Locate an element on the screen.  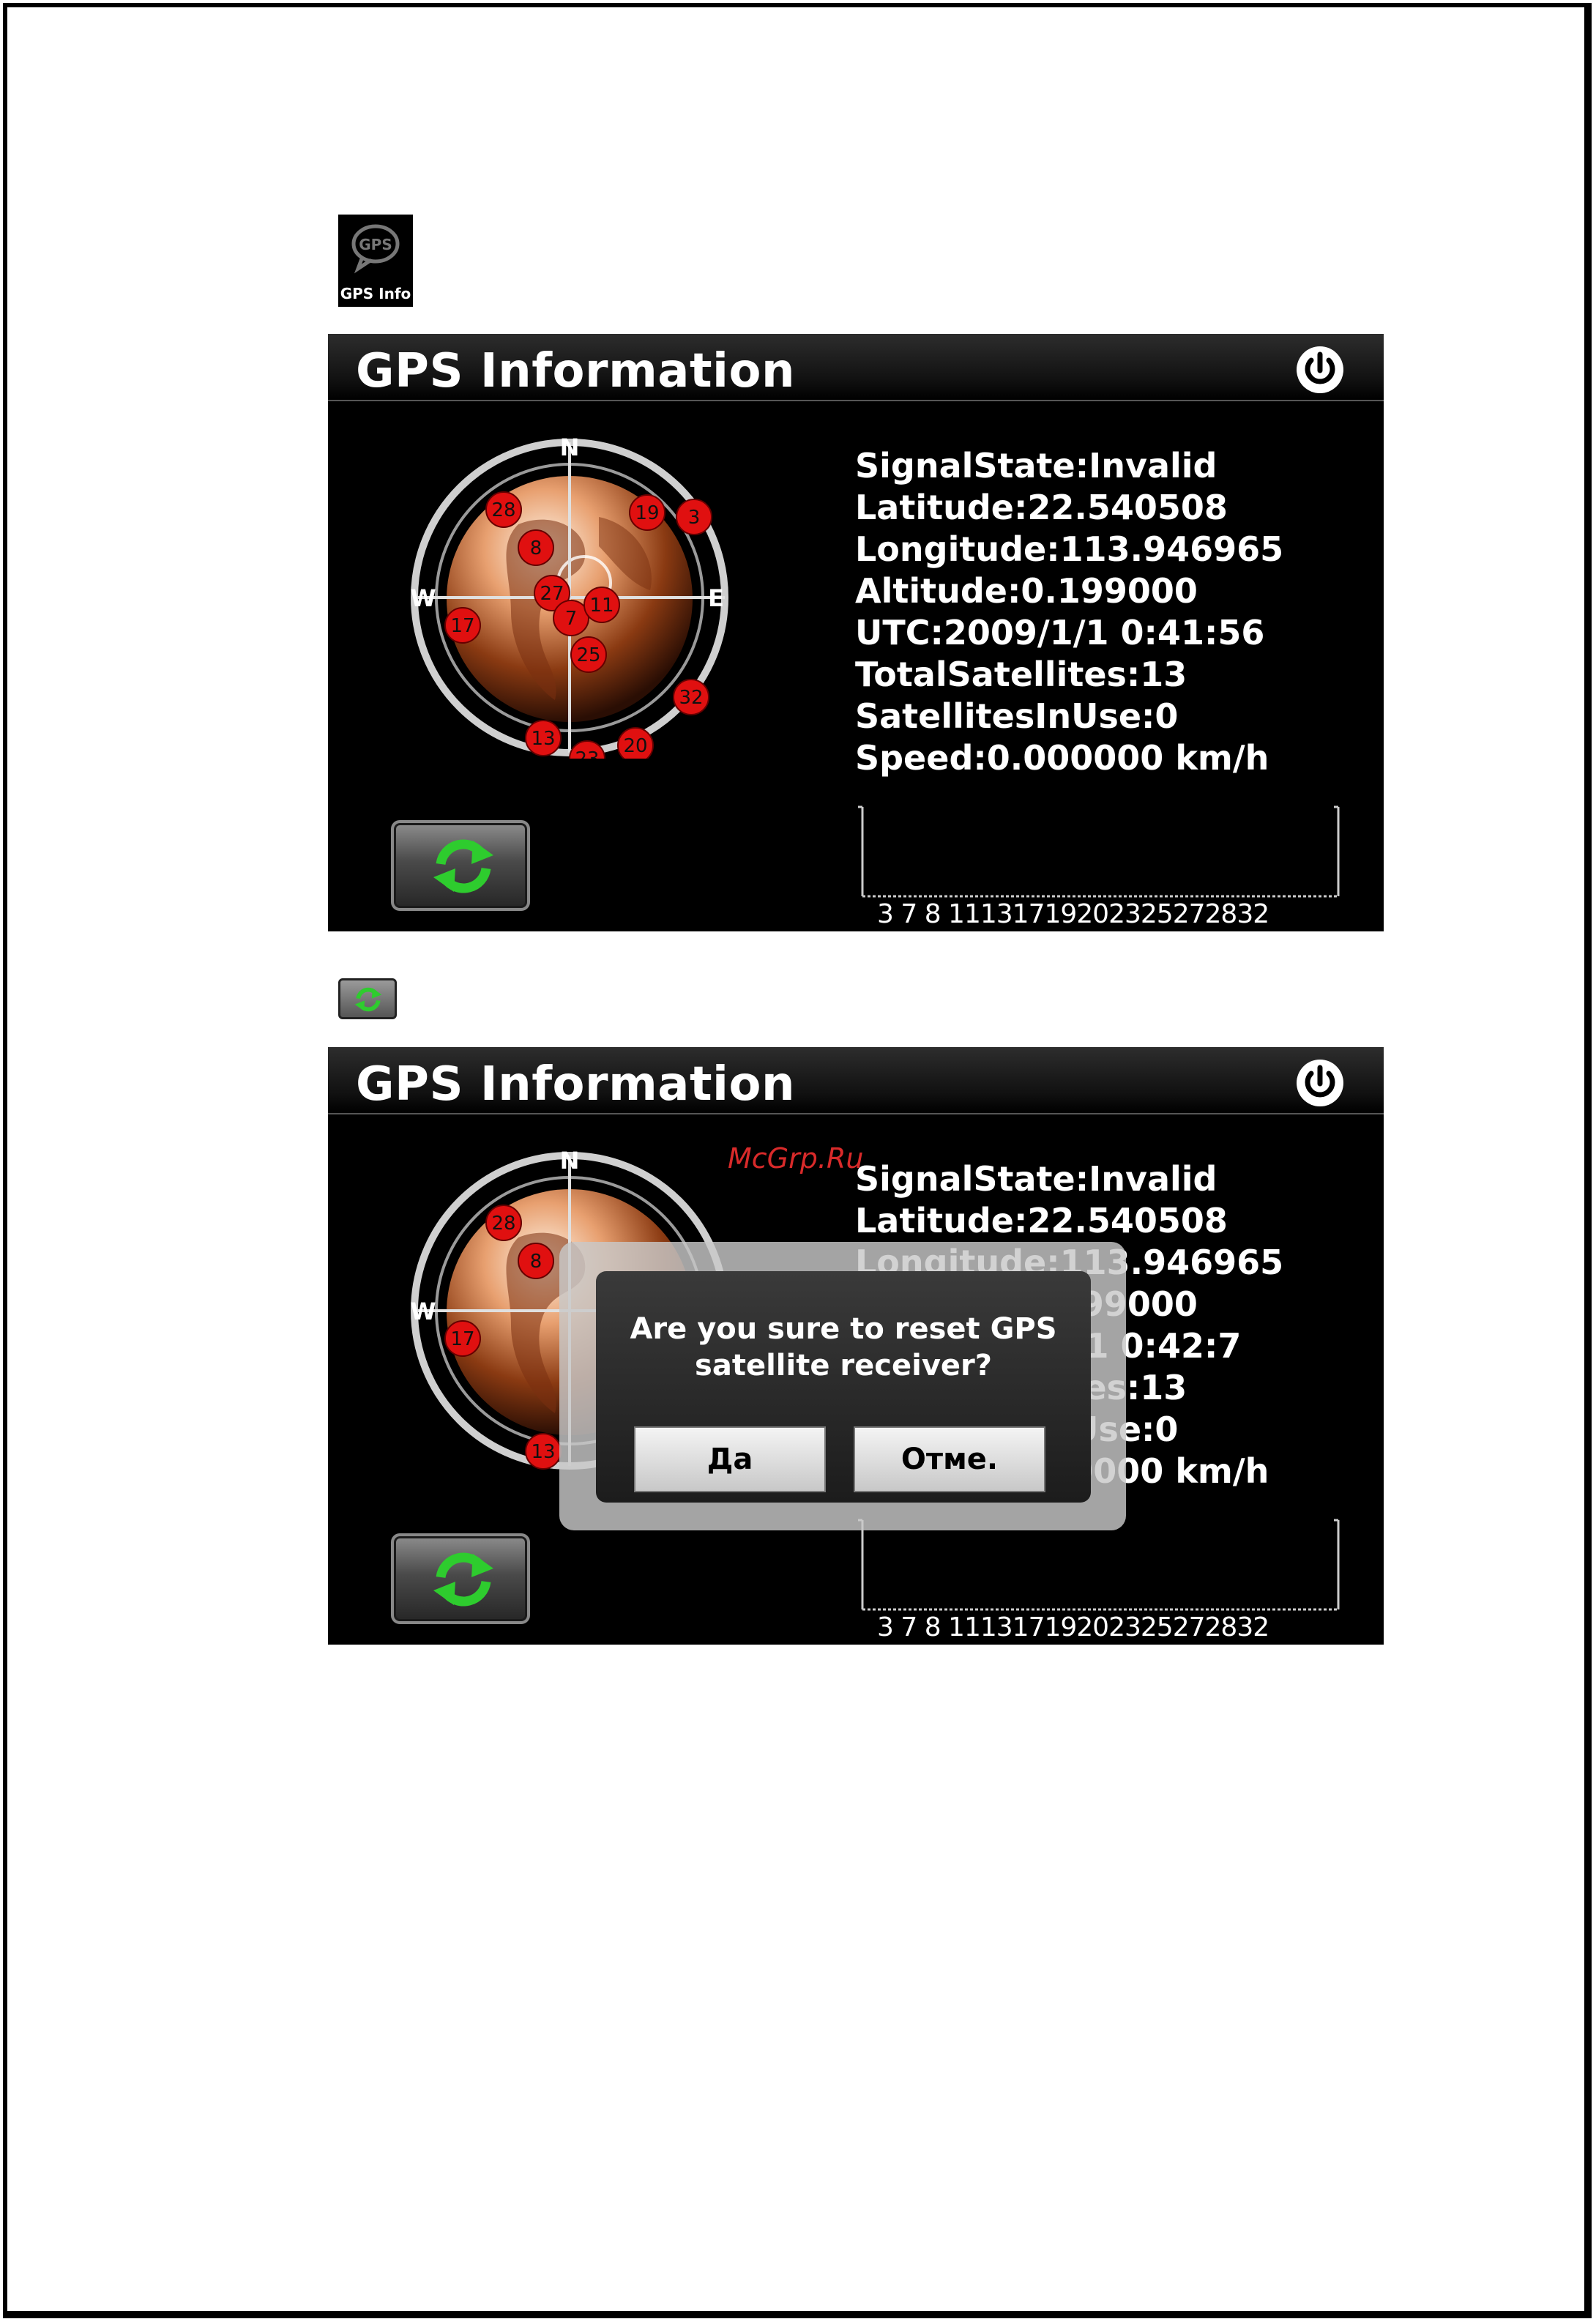
gps-speech-bubble-icon: GPS is located at coordinates (376, 249).